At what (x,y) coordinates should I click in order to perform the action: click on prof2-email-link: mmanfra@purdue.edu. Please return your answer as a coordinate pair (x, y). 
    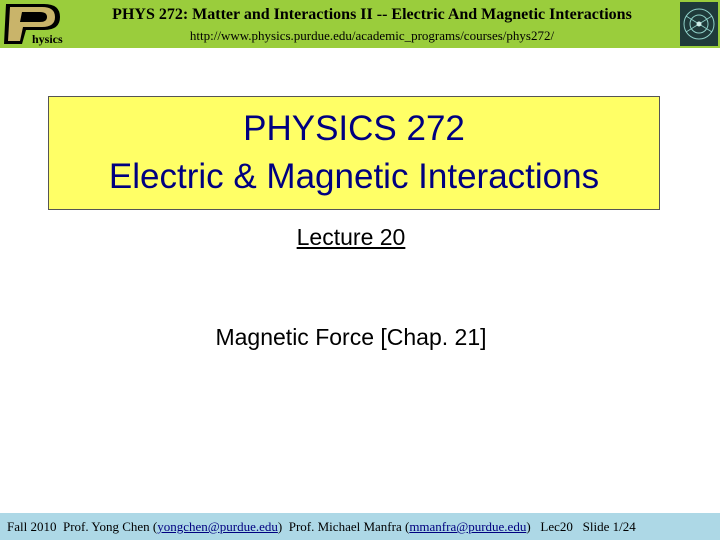
    Looking at the image, I should click on (467, 526).